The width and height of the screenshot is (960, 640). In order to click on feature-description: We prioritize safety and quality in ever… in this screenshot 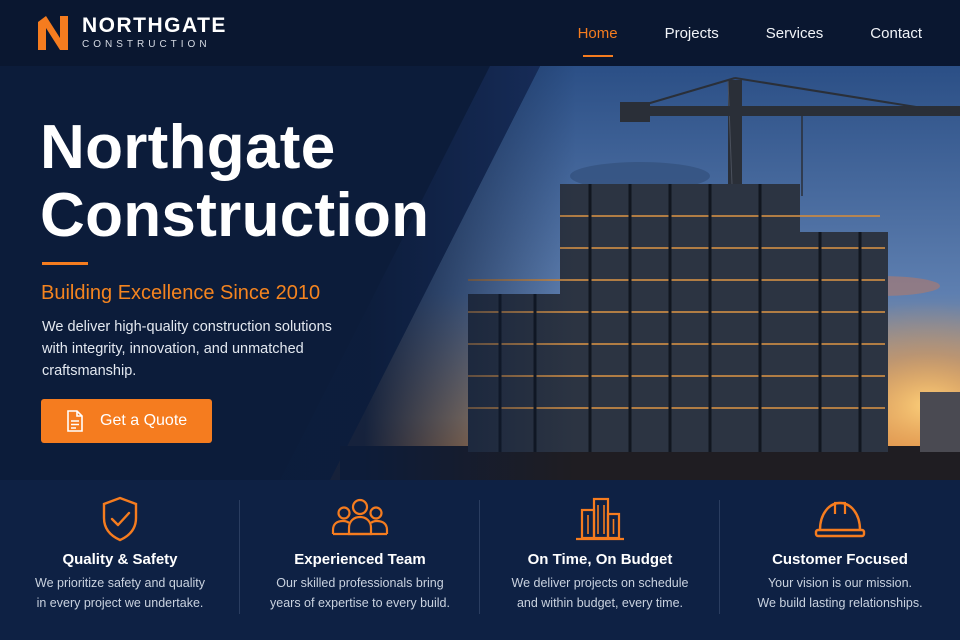, I will do `click(120, 593)`.